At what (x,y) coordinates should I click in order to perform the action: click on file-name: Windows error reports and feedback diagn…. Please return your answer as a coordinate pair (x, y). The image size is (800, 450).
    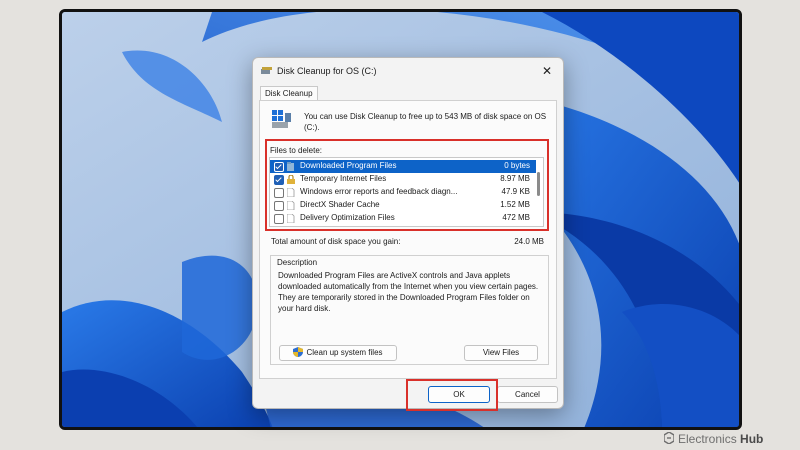
    Looking at the image, I should click on (379, 191).